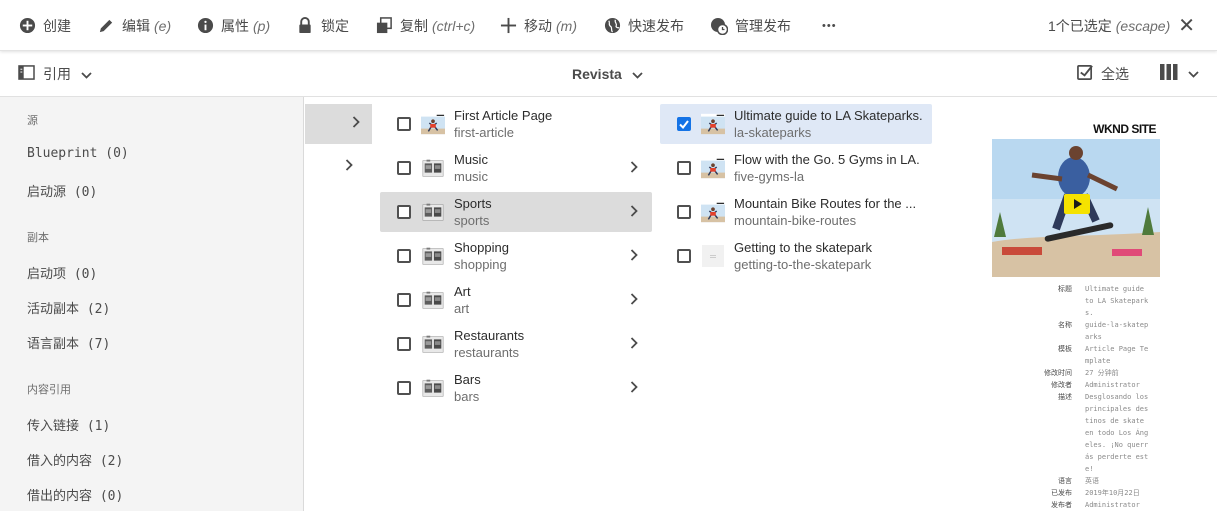  What do you see at coordinates (1186, 26) in the screenshot?
I see `close-selection-icon: ✕` at bounding box center [1186, 26].